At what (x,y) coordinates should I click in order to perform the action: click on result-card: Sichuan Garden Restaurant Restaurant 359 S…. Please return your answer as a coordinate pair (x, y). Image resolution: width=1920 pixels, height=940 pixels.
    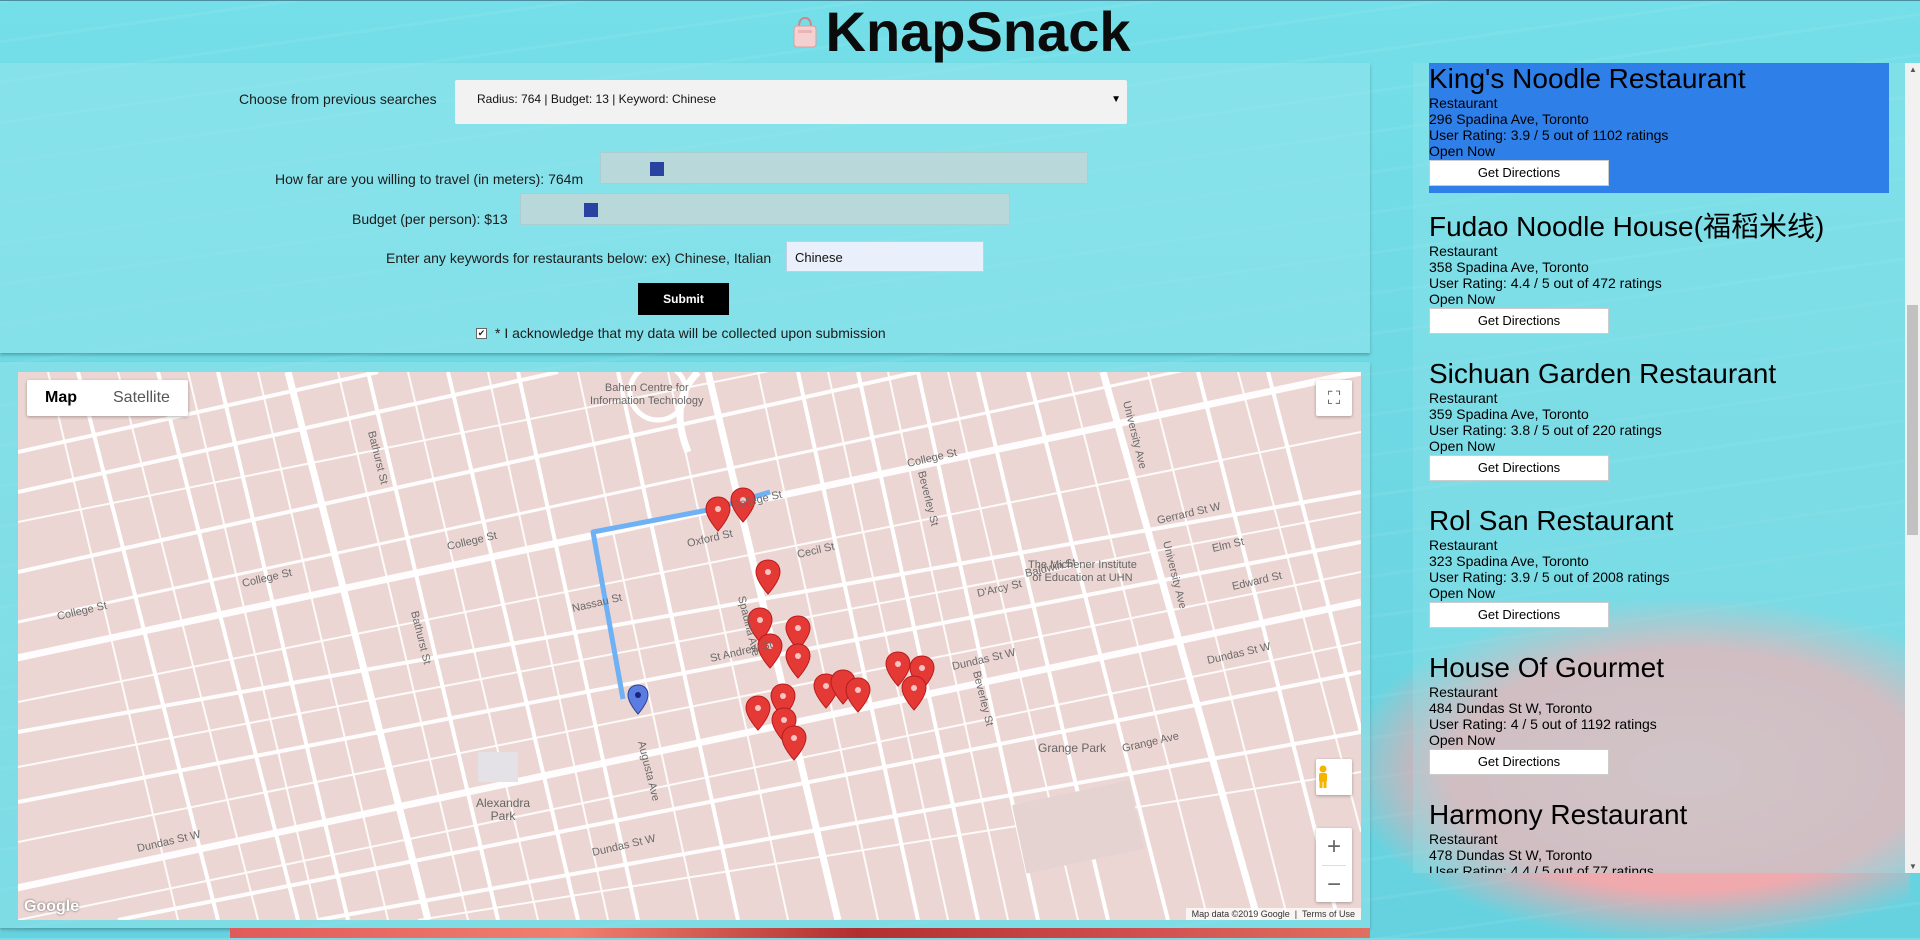
    Looking at the image, I should click on (1659, 423).